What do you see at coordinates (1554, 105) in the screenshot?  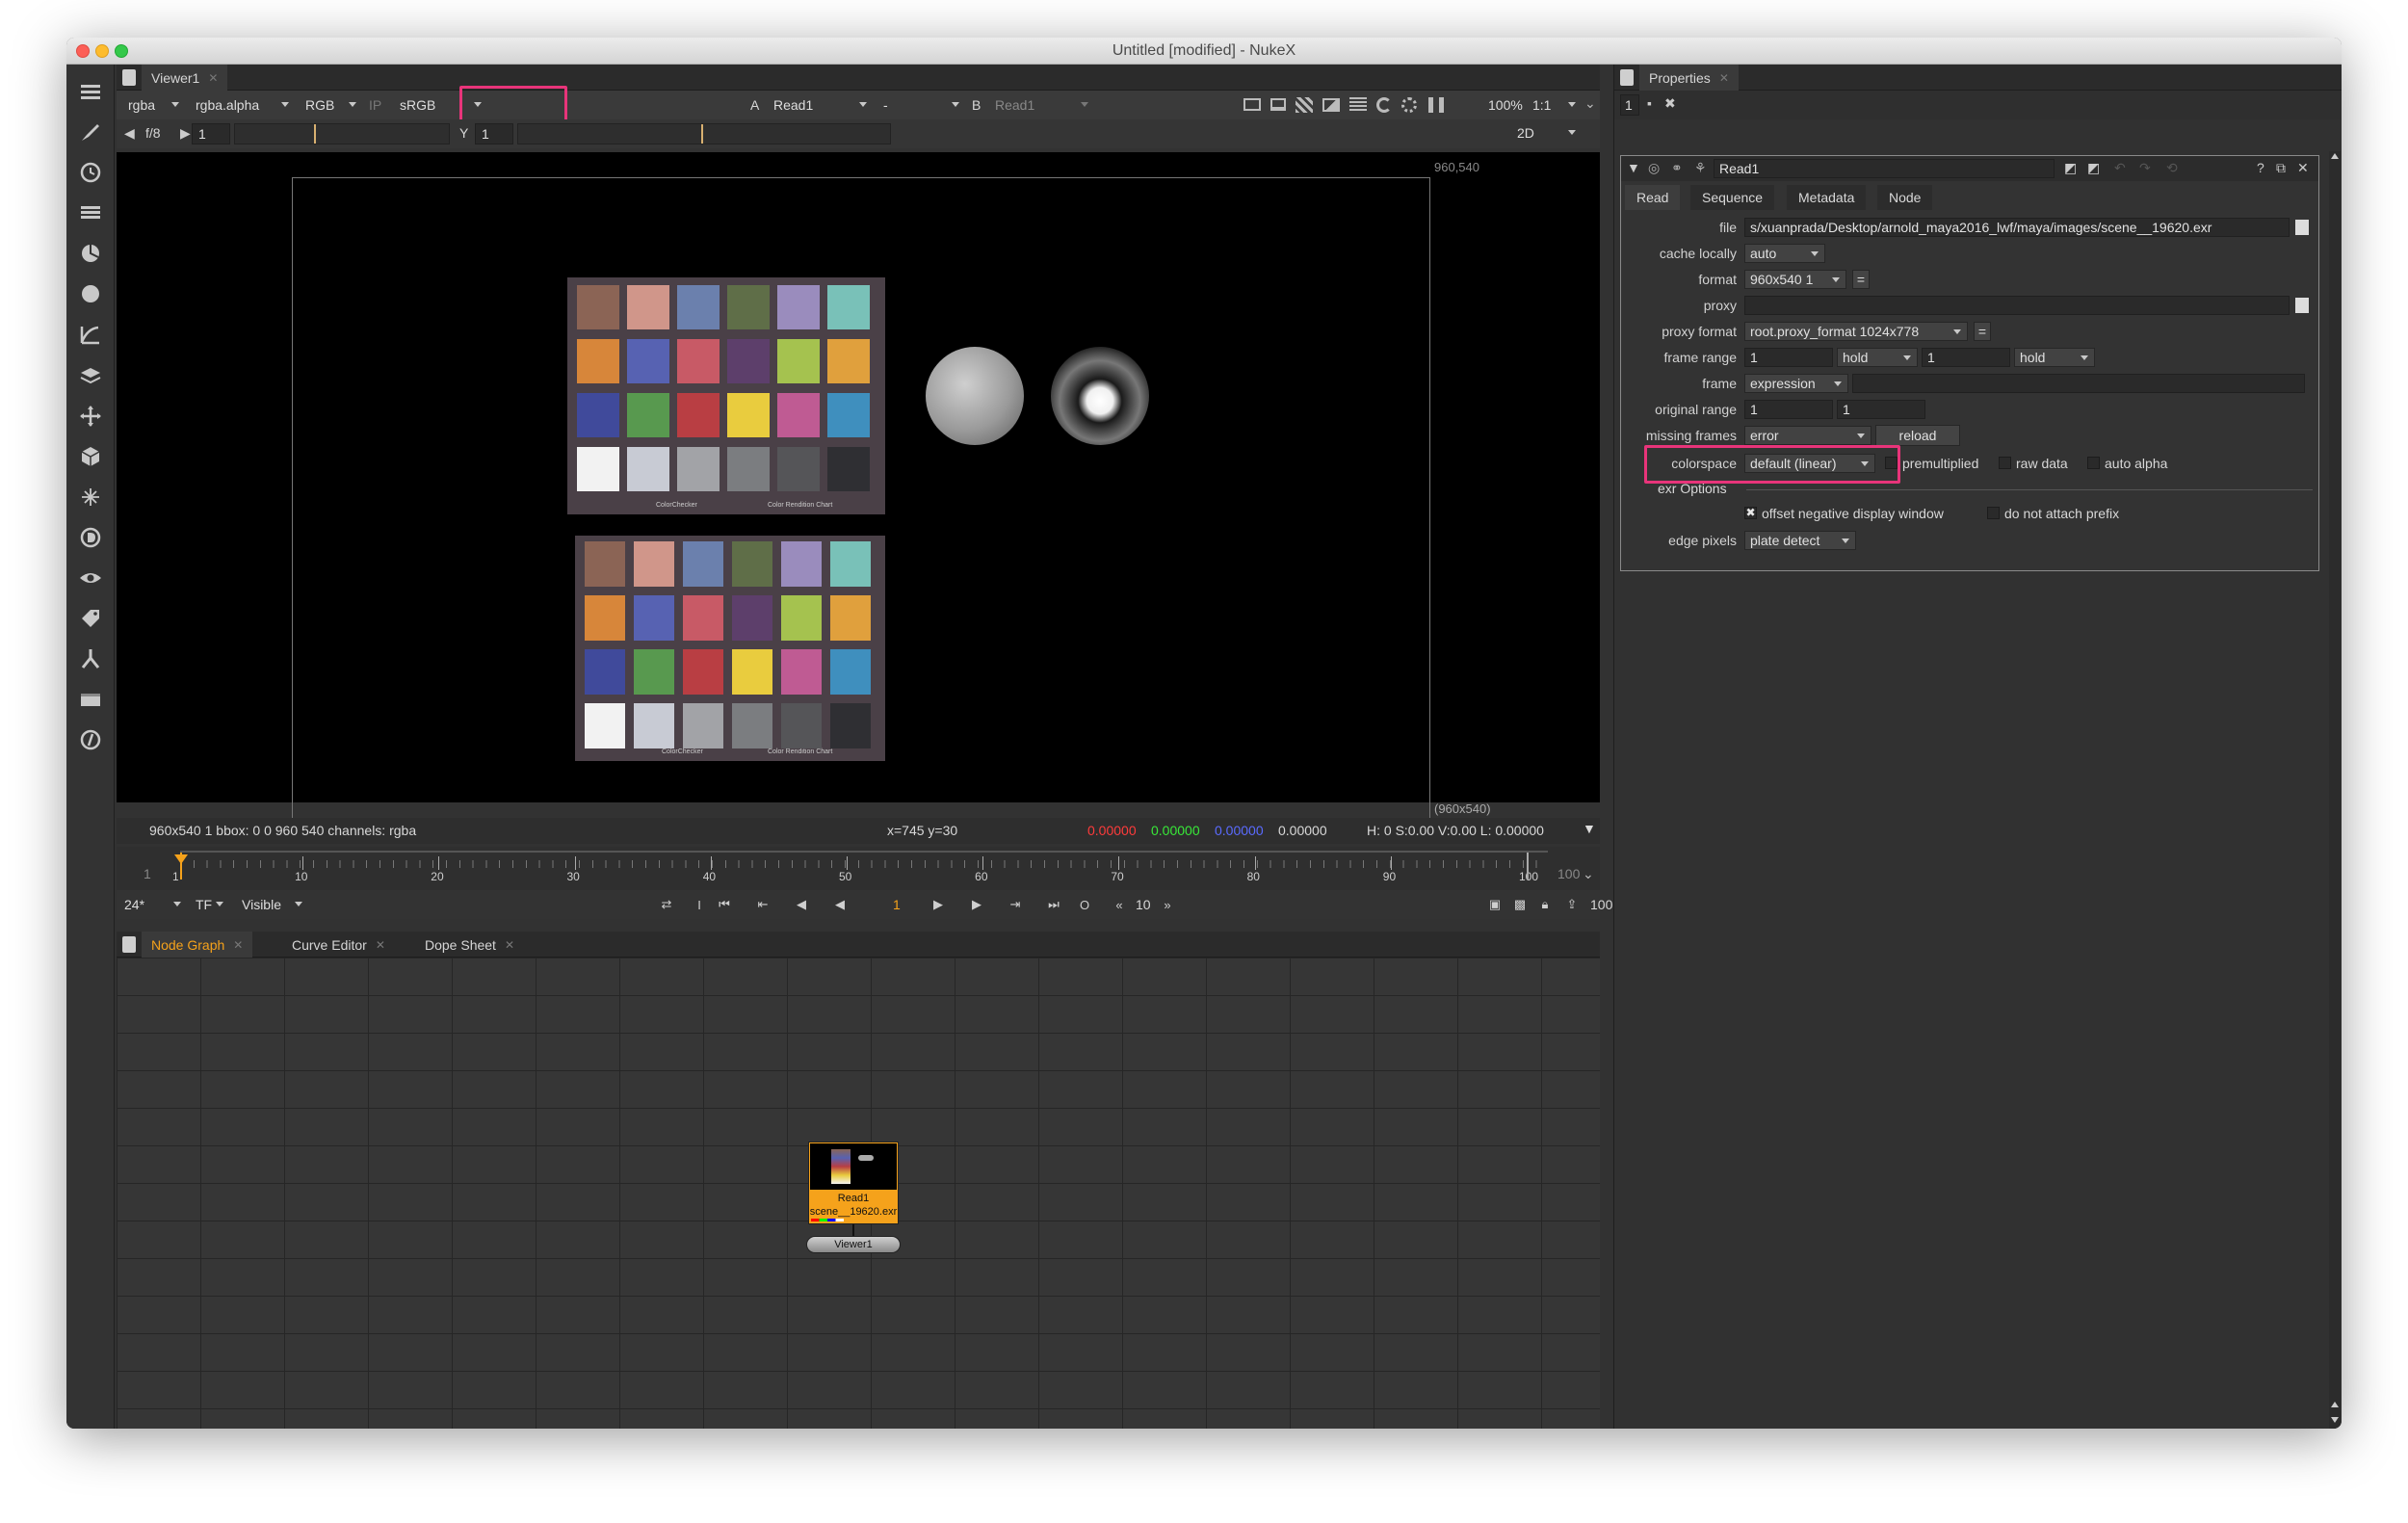 I see `ratio-dropdown: 1:1` at bounding box center [1554, 105].